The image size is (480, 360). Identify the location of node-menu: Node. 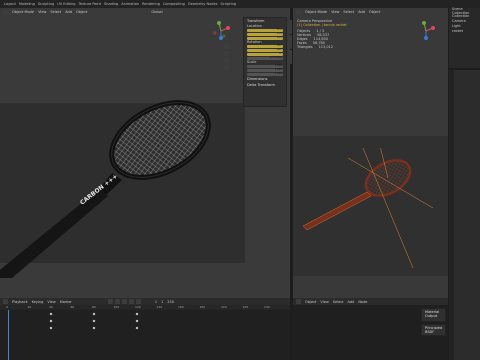
(362, 302).